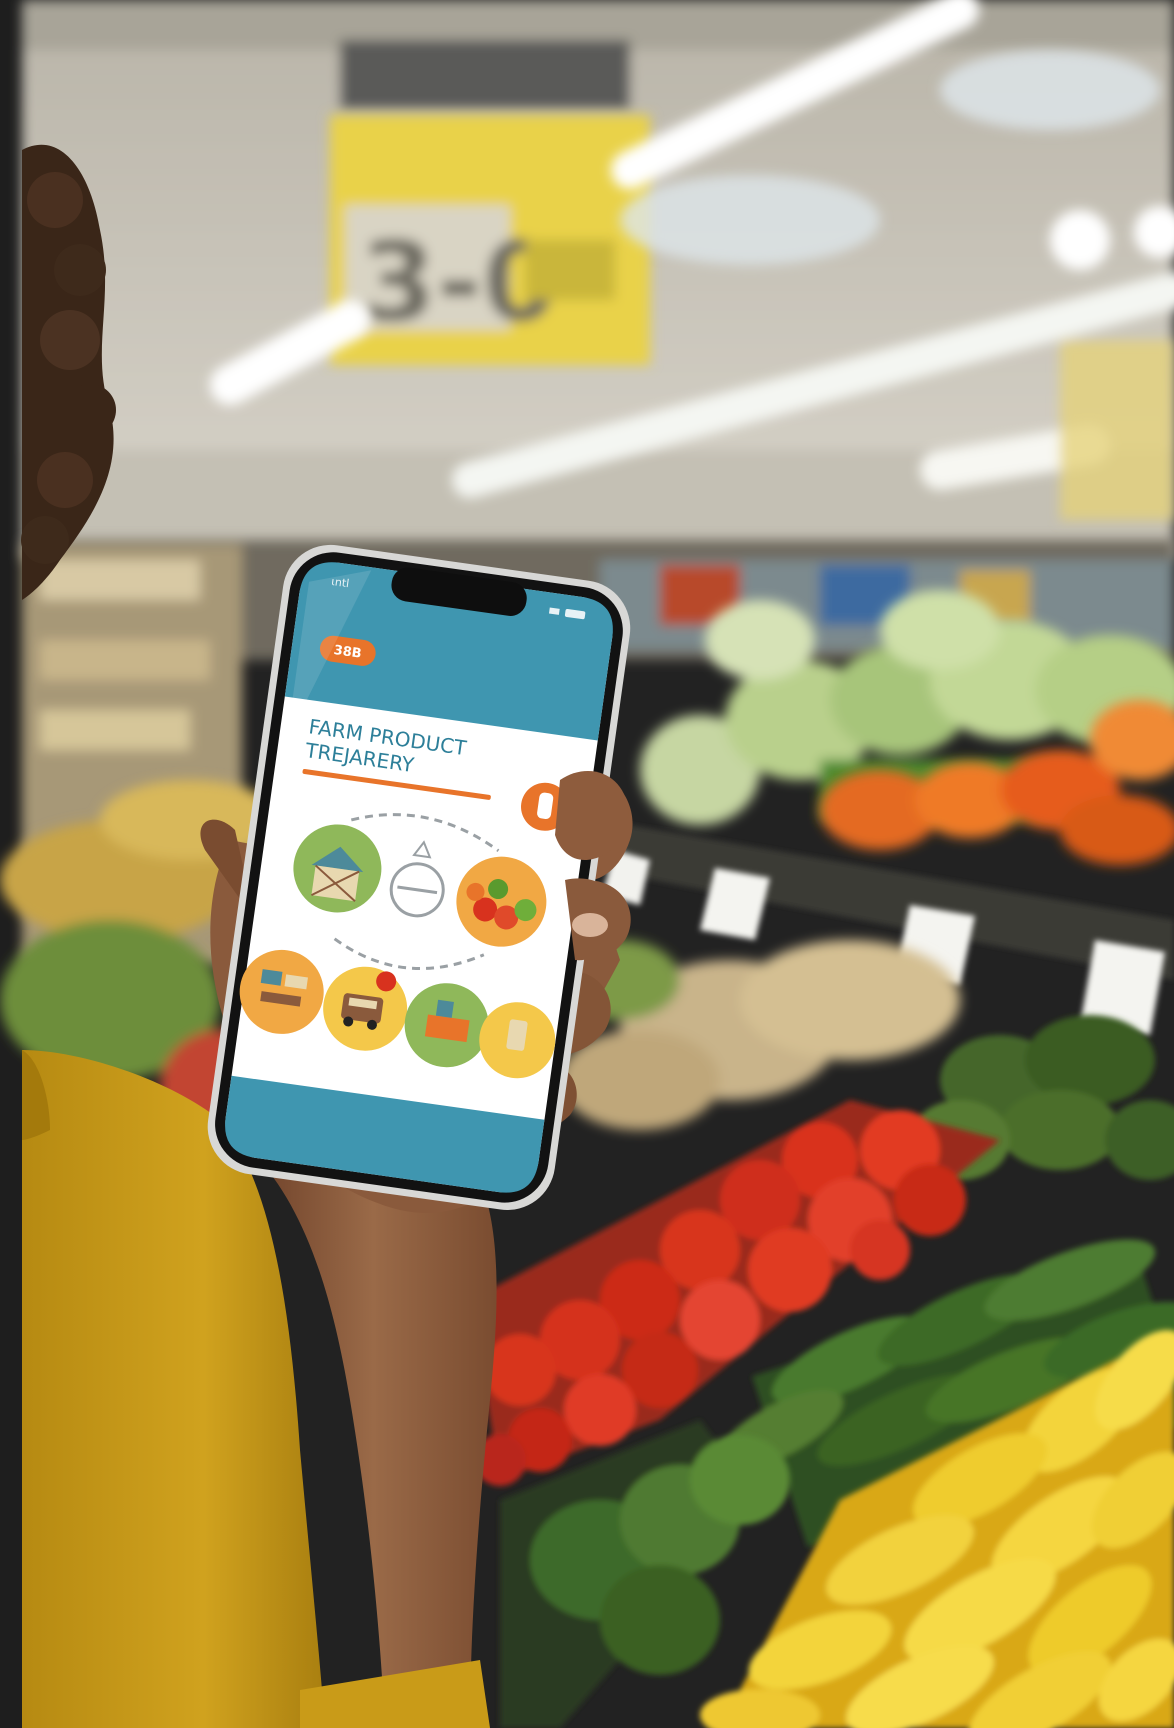  Describe the element at coordinates (490, 240) in the screenshot. I see `price-sign: 3-0` at that location.